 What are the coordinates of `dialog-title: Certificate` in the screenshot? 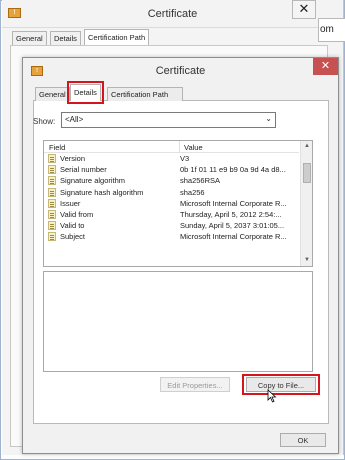 It's located at (180, 71).